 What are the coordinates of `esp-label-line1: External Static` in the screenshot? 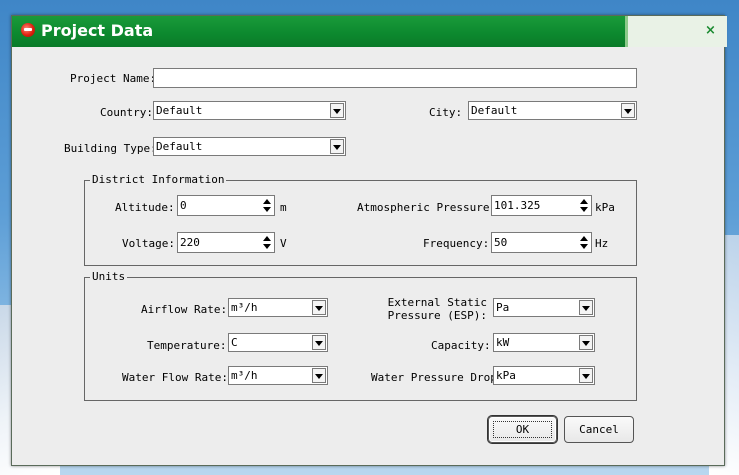 It's located at (437, 302).